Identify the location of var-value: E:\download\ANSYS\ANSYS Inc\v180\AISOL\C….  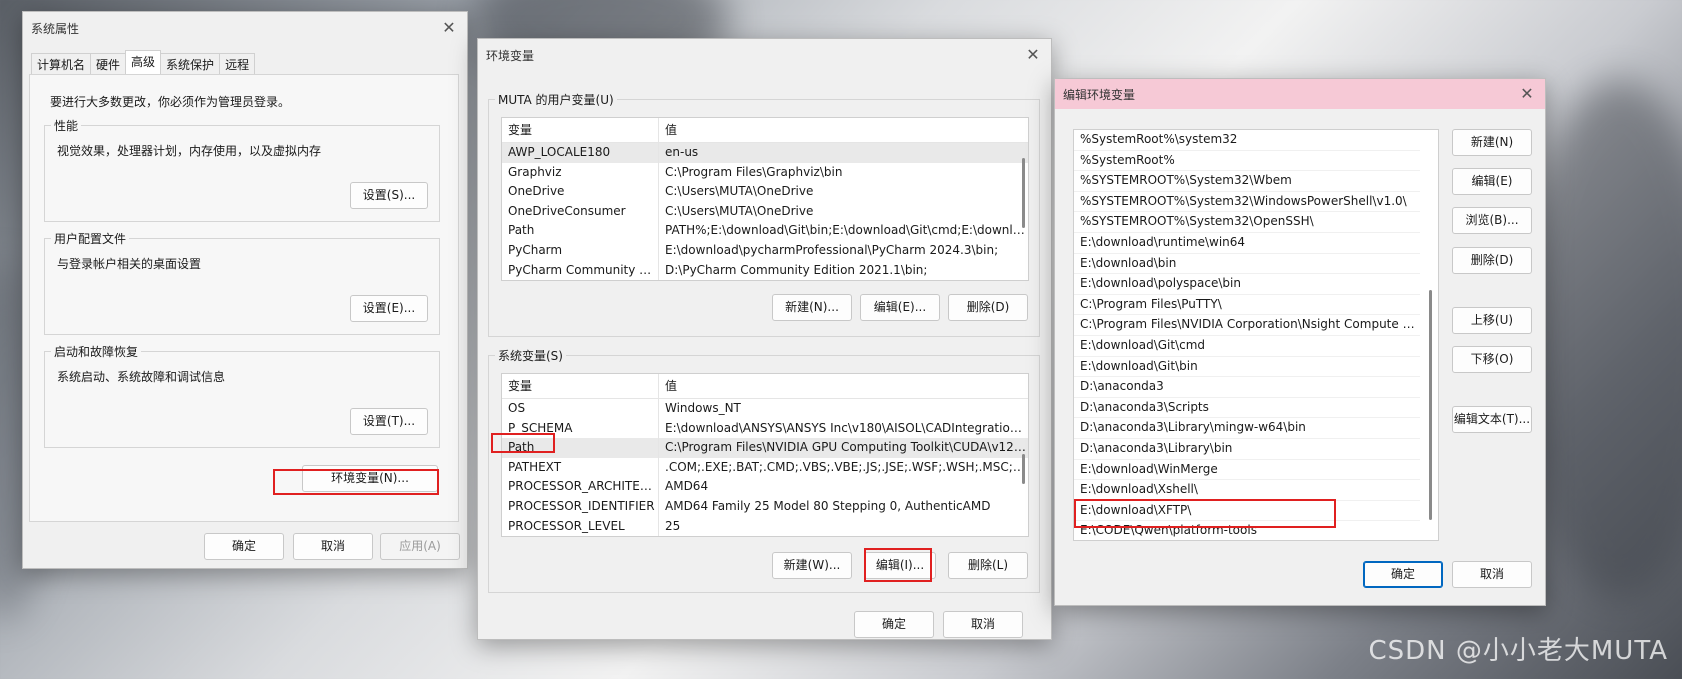
(846, 427).